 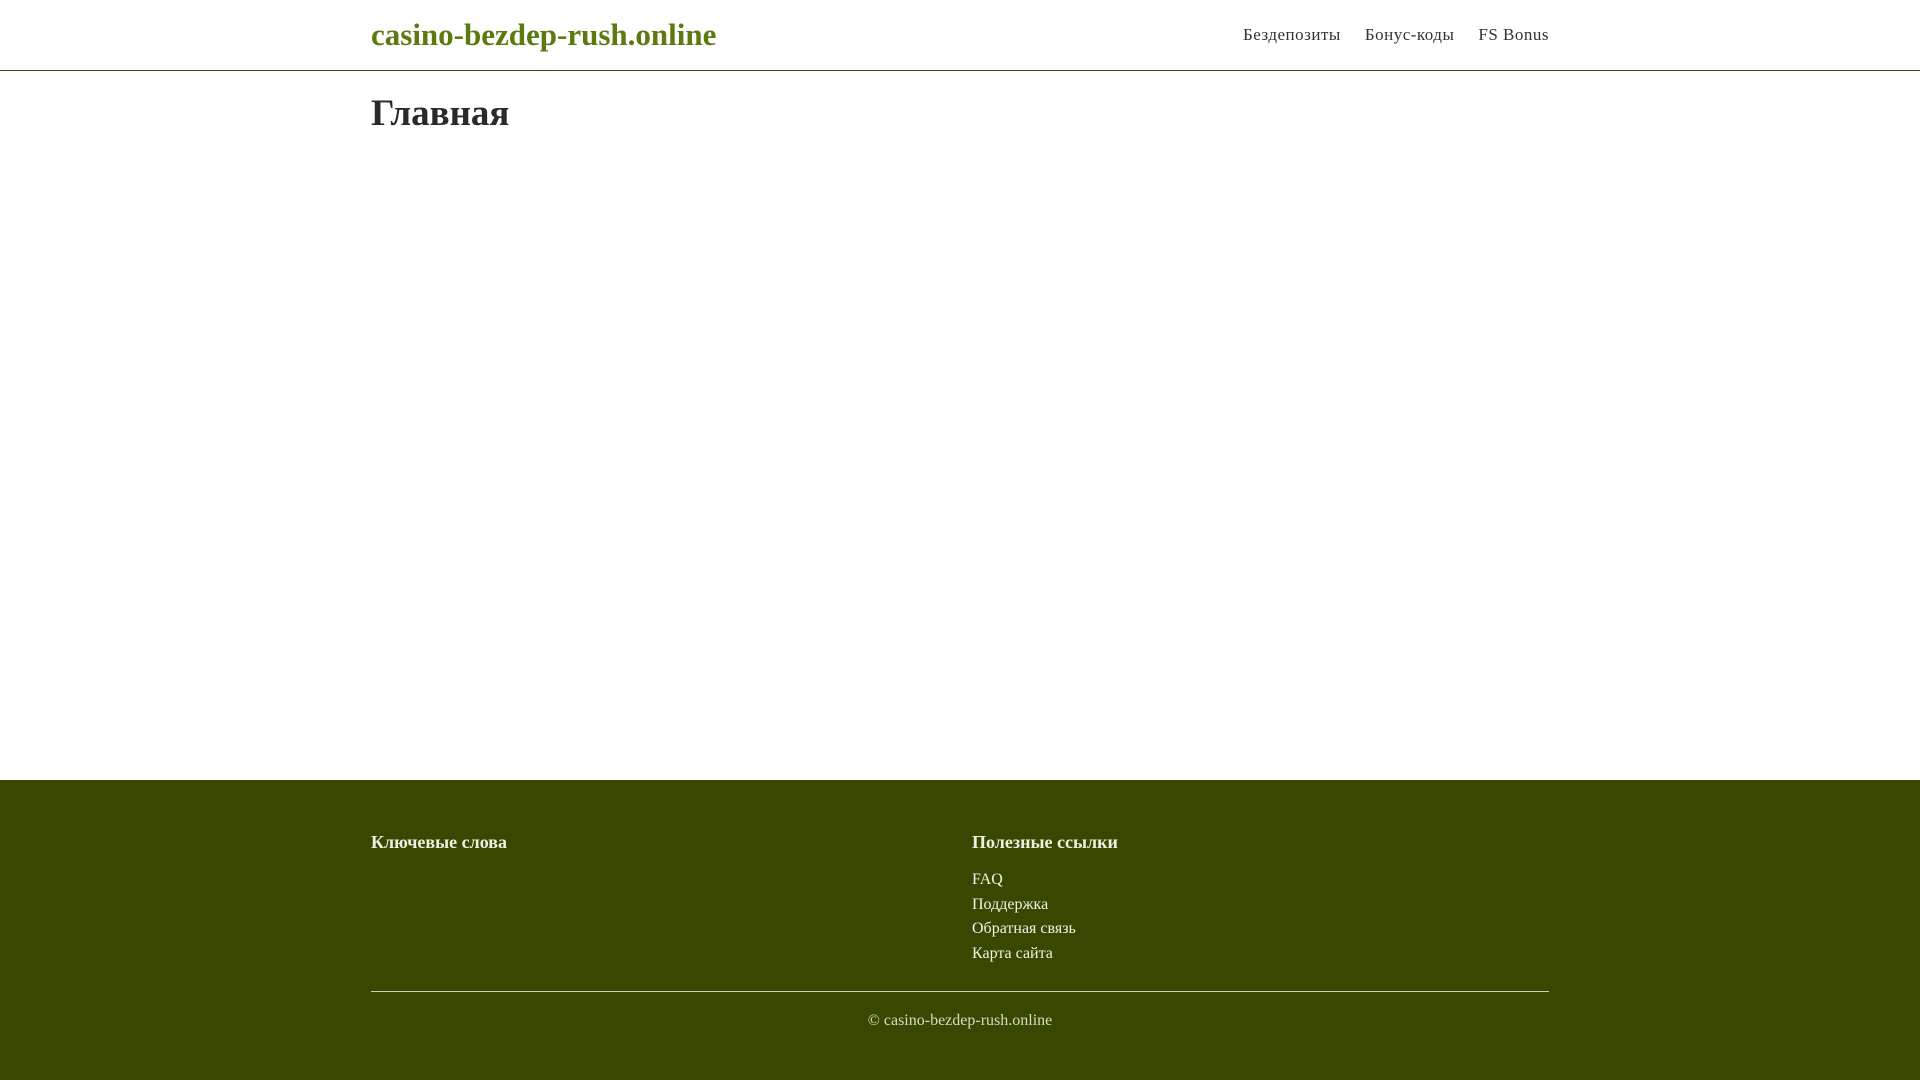 I want to click on nav-item-bezdepozity: Бездепозиты, so click(x=1292, y=35).